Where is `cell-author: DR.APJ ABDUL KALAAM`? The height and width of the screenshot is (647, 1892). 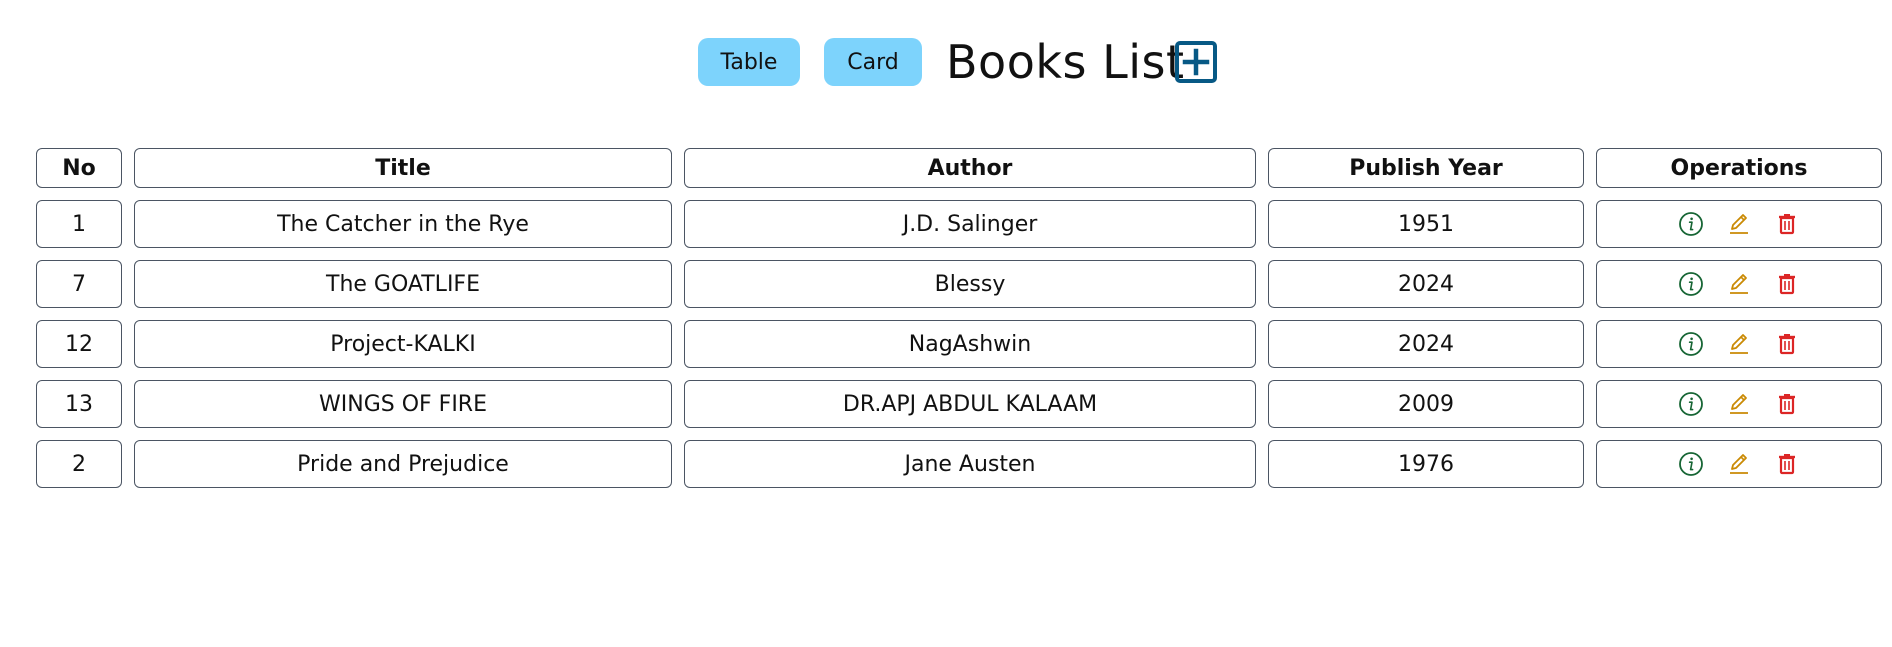 cell-author: DR.APJ ABDUL KALAAM is located at coordinates (970, 404).